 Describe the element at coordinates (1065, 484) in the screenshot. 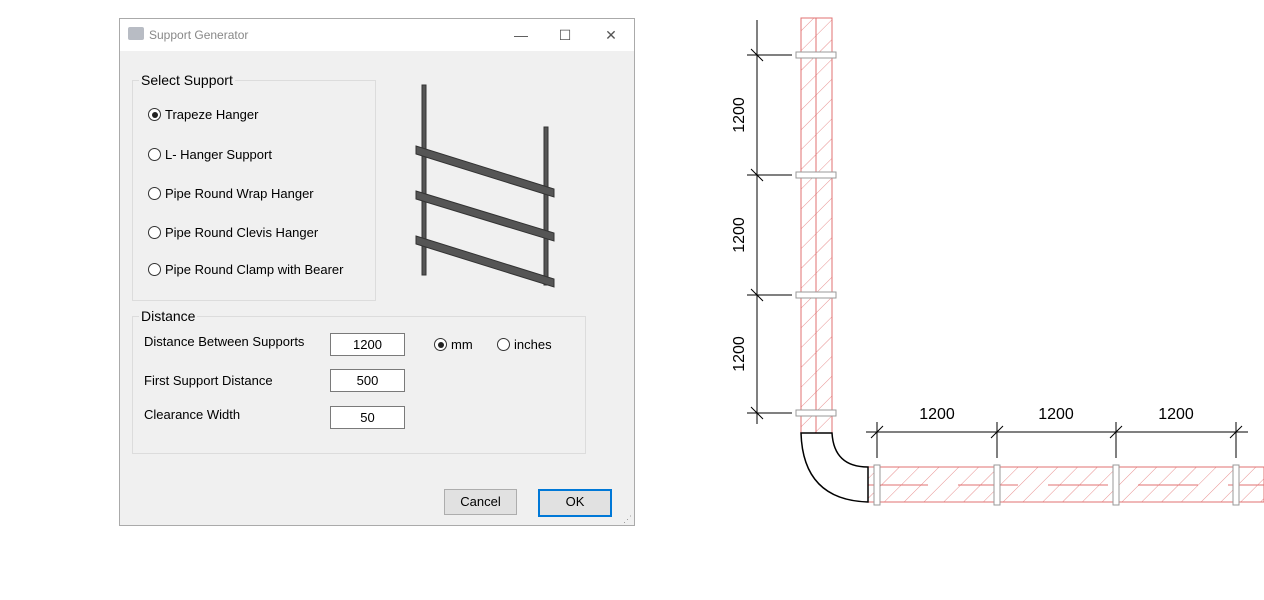

I see `horizontal-pipe` at that location.